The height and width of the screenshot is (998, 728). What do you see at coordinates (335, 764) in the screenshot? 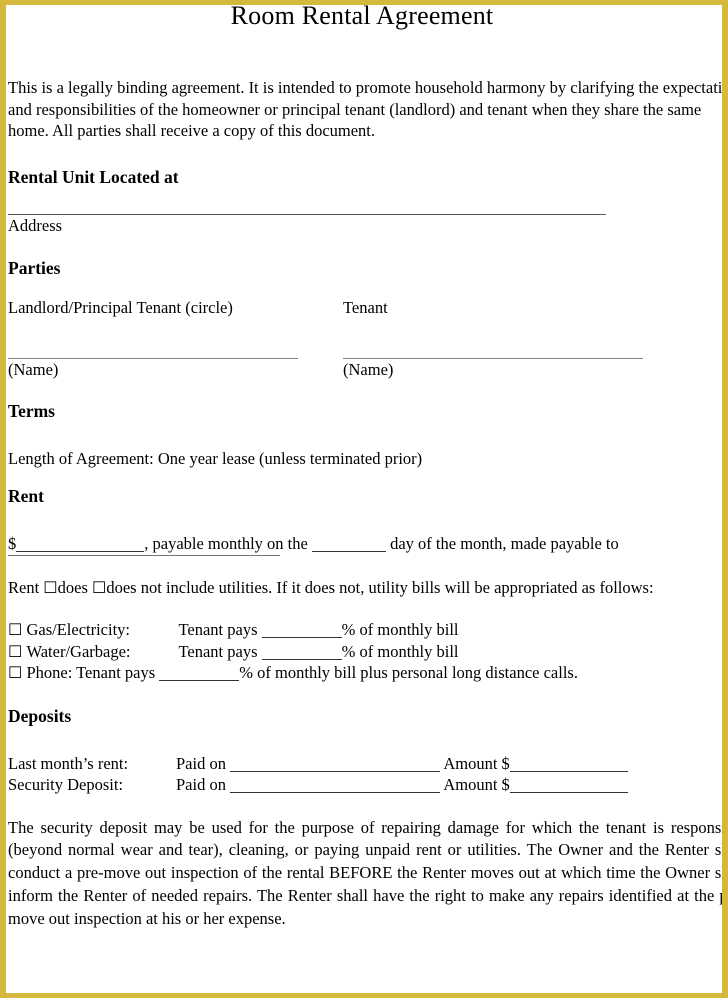
I see `deposit-paid-on-input-last-month` at bounding box center [335, 764].